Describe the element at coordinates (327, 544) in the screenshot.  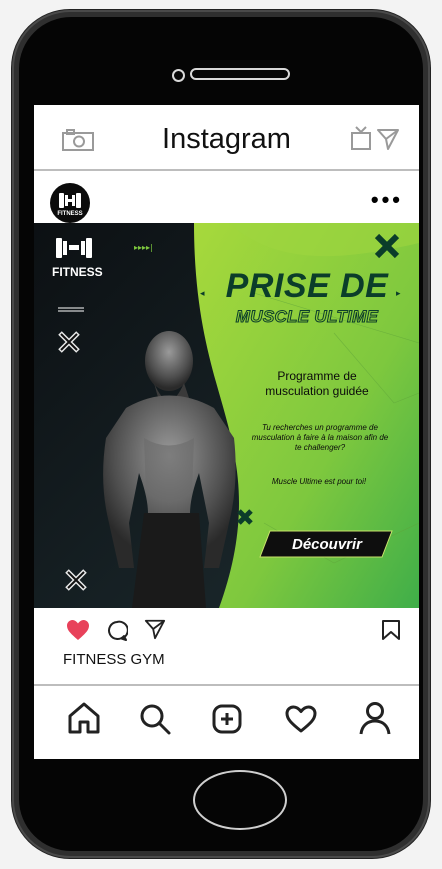
I see `discover-button: Découvrir` at that location.